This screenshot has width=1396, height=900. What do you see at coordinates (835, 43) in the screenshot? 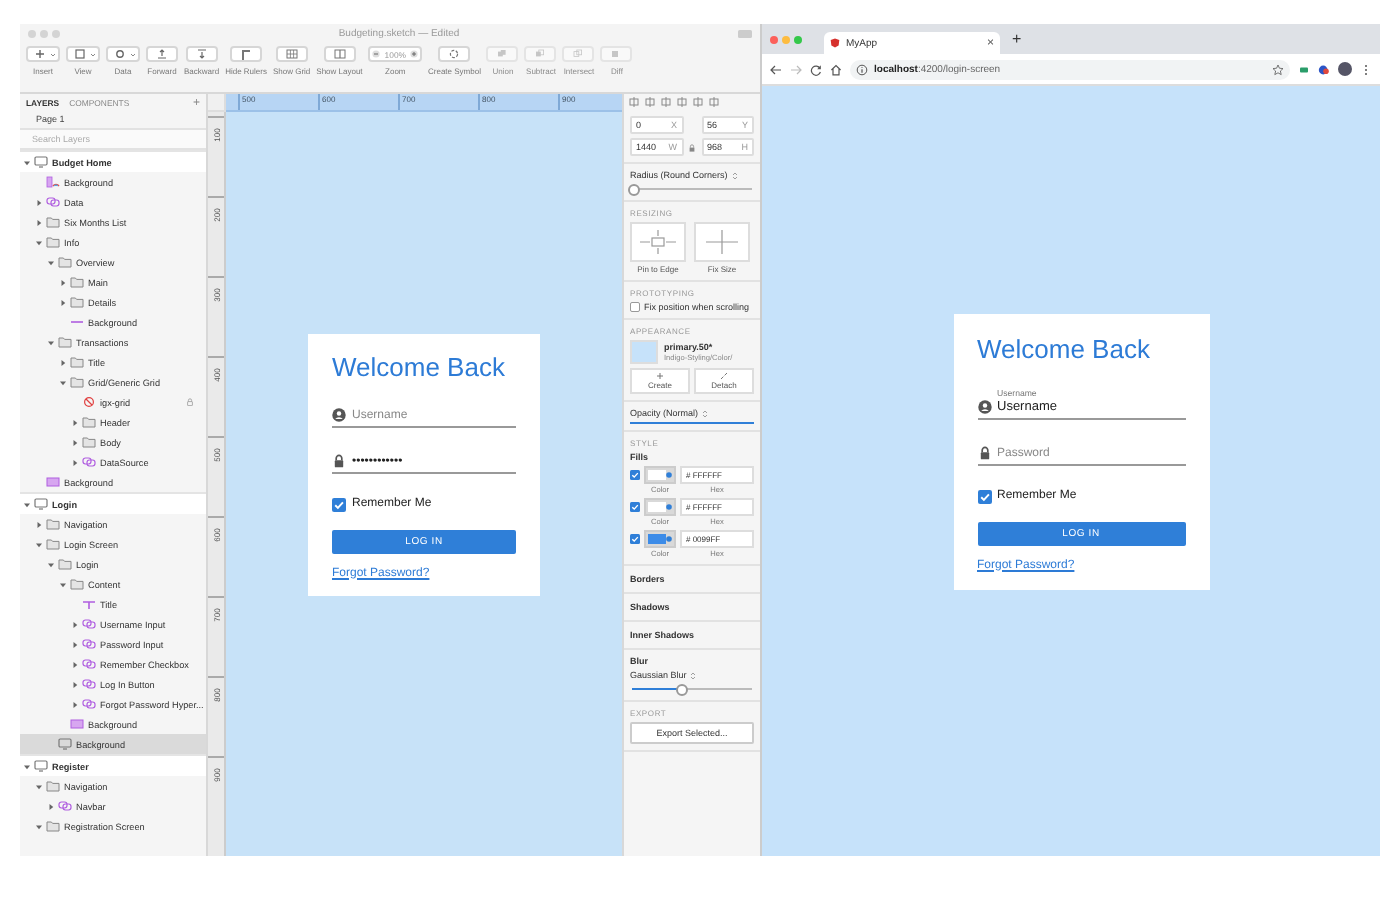
I see `shield-icon` at bounding box center [835, 43].